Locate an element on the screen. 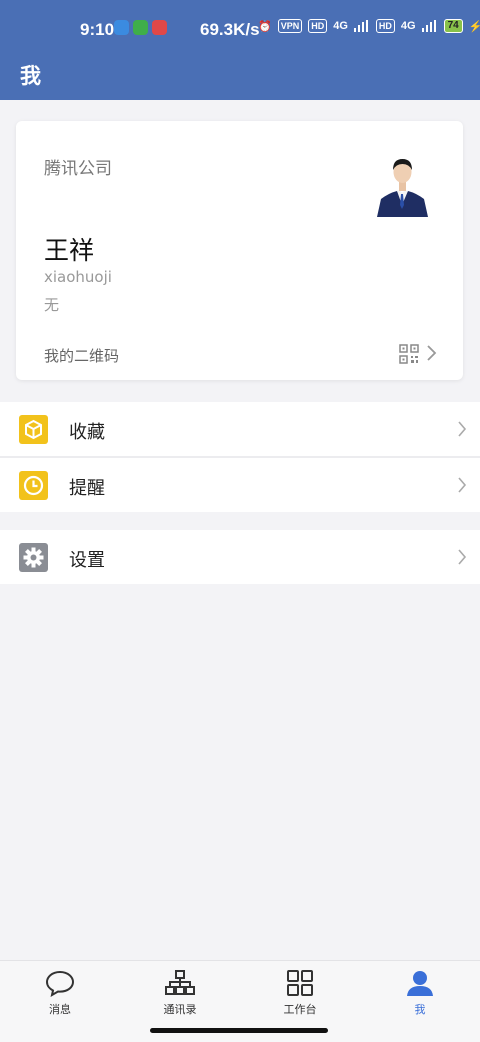 The image size is (480, 1042). settings-label: 设置 is located at coordinates (87, 560).